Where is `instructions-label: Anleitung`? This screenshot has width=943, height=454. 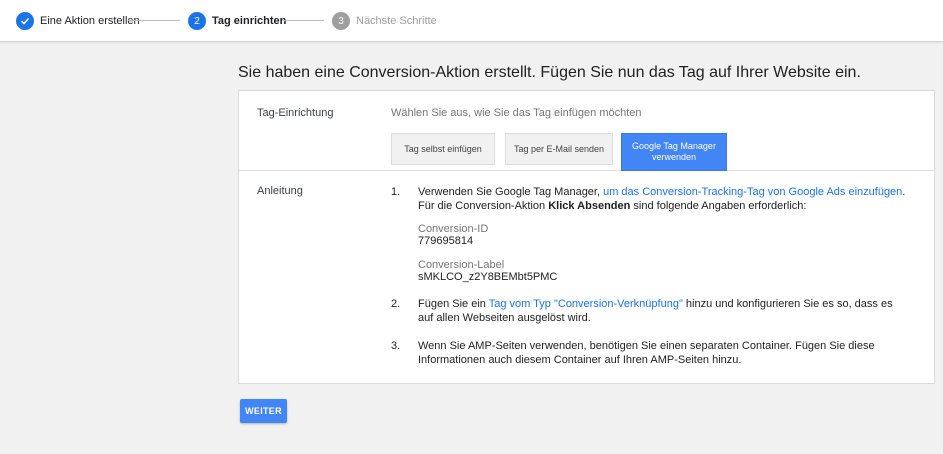 instructions-label: Anleitung is located at coordinates (280, 191).